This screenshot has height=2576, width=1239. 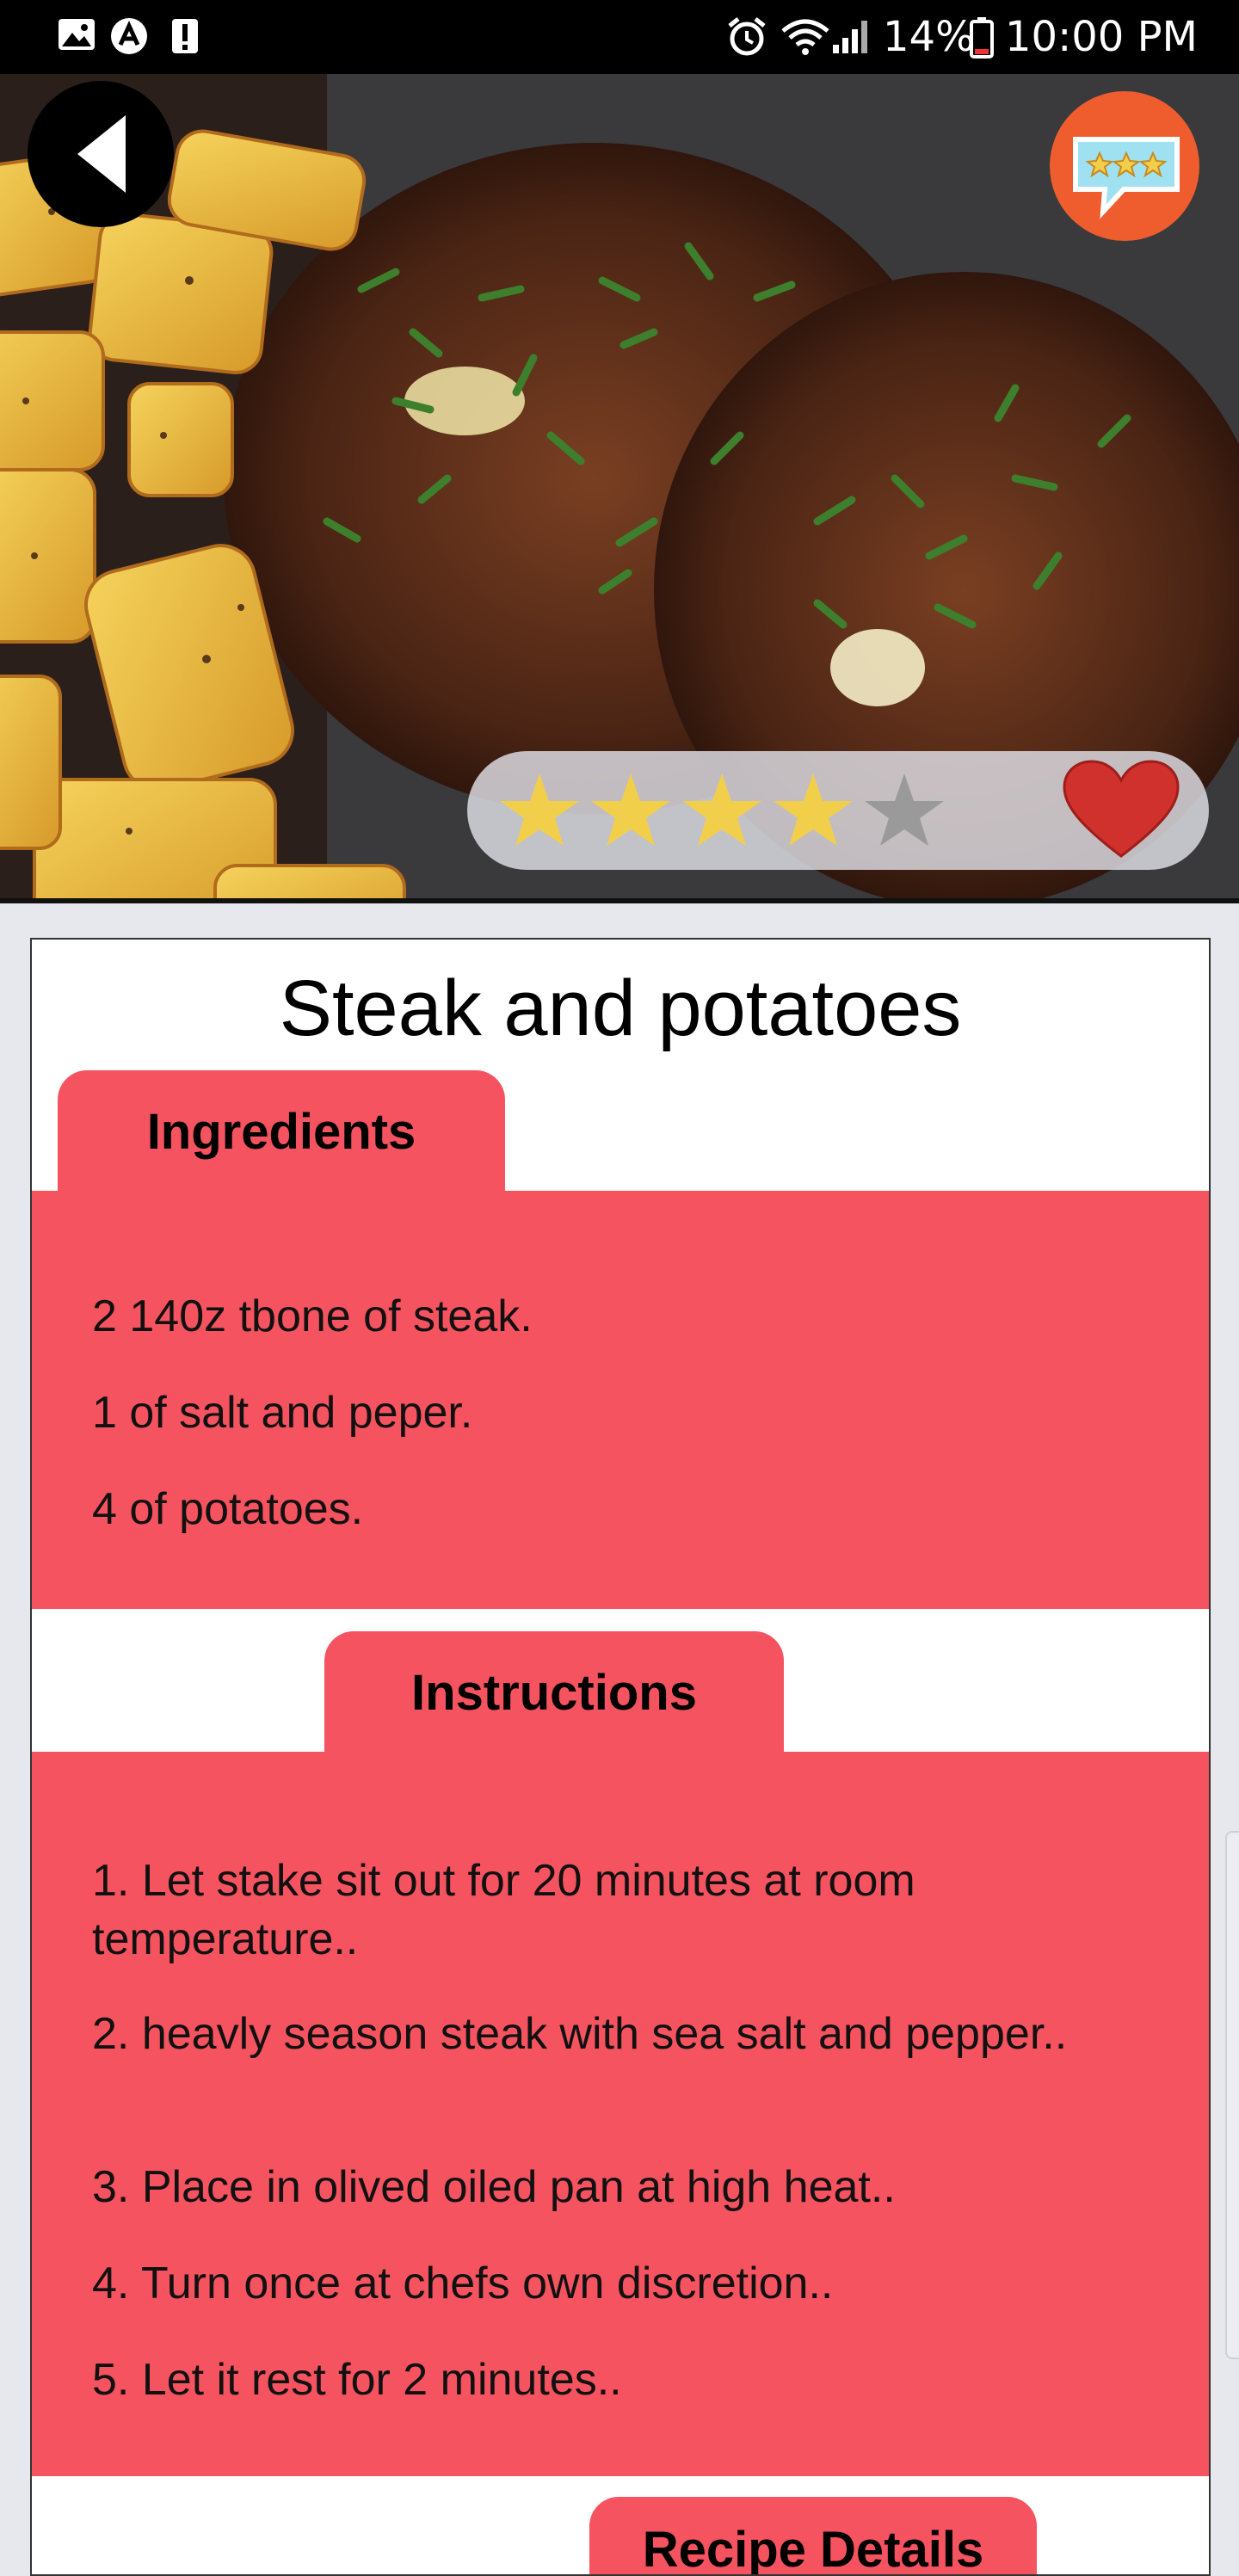 What do you see at coordinates (357, 2380) in the screenshot?
I see `instruction-step: 5. Let it rest for 2 minutes..` at bounding box center [357, 2380].